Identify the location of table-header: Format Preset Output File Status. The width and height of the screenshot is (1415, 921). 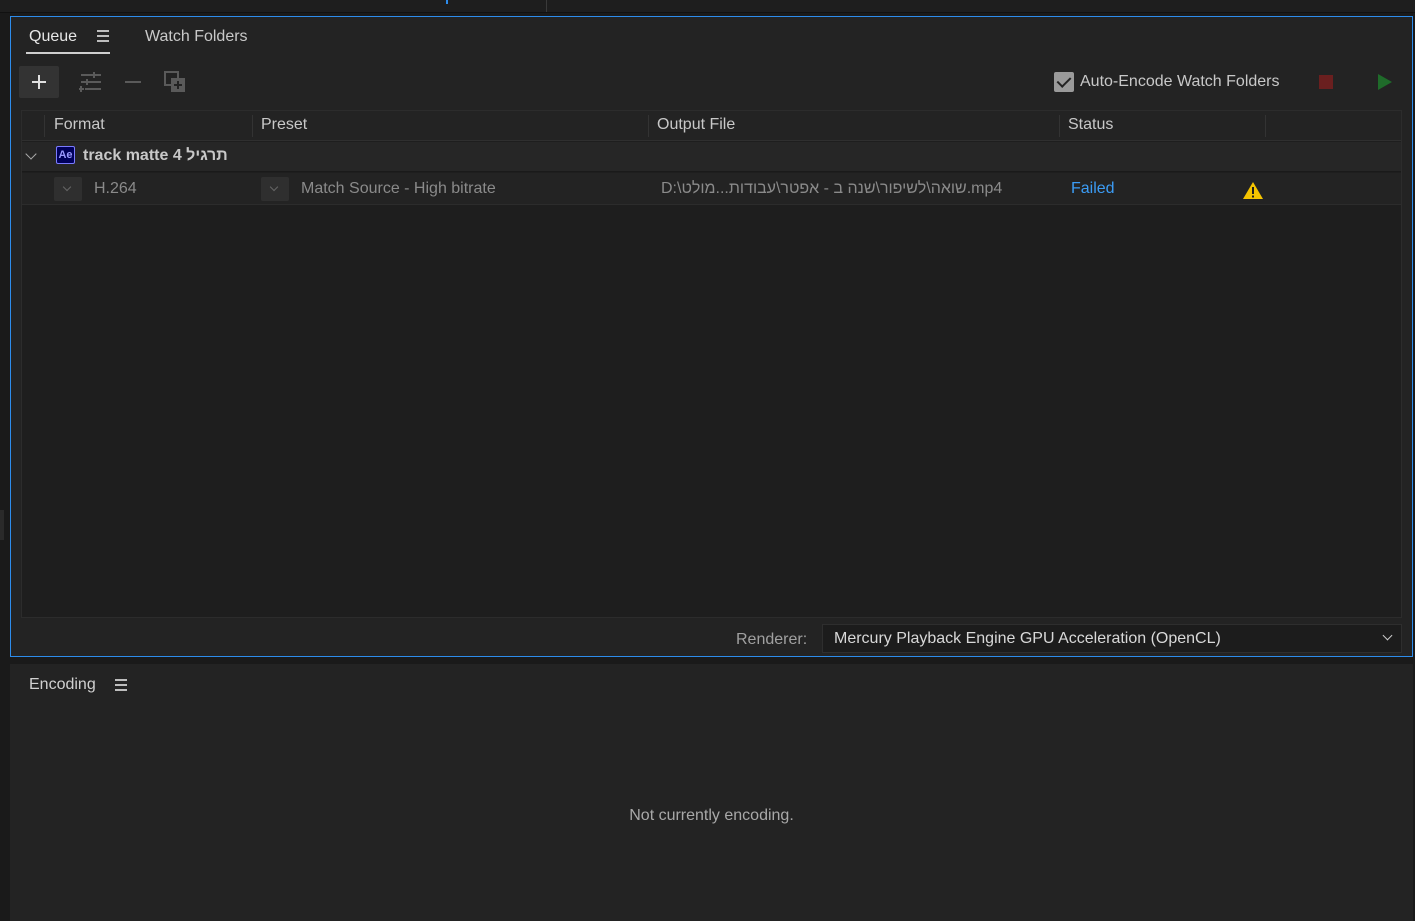
(711, 126).